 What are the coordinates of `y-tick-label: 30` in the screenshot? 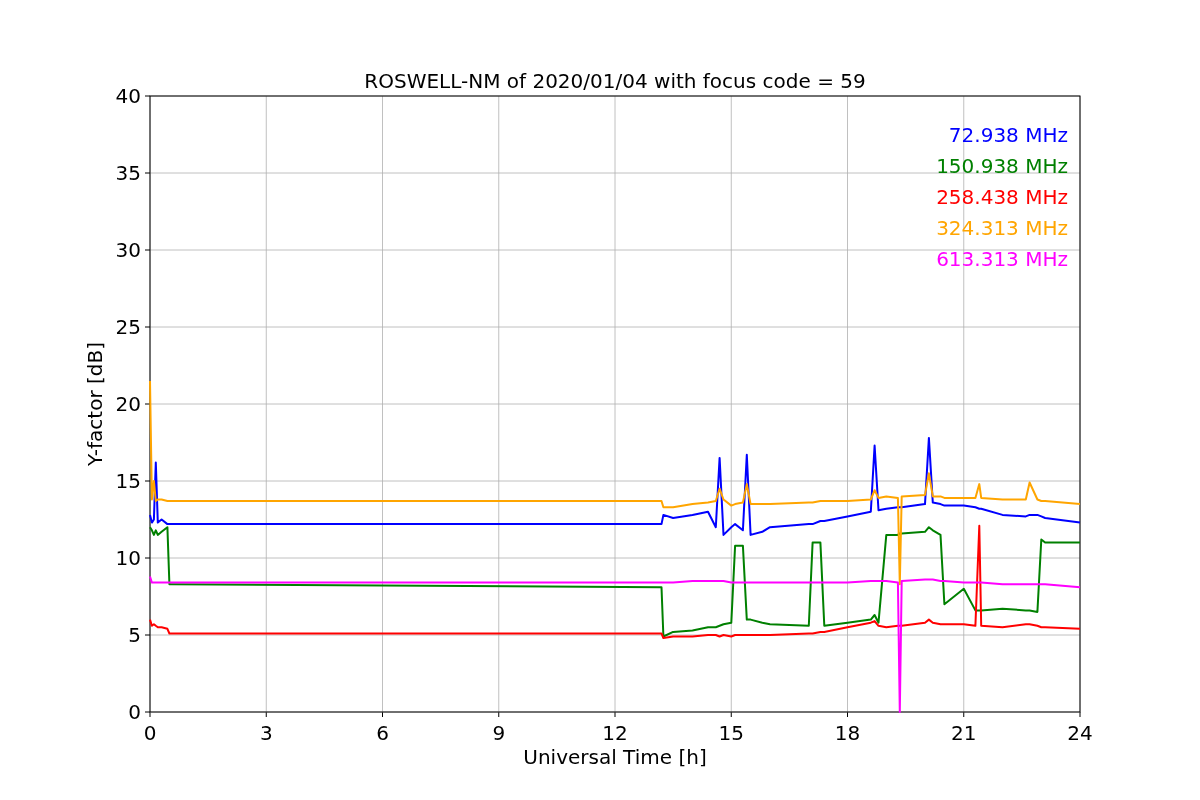 It's located at (128, 250).